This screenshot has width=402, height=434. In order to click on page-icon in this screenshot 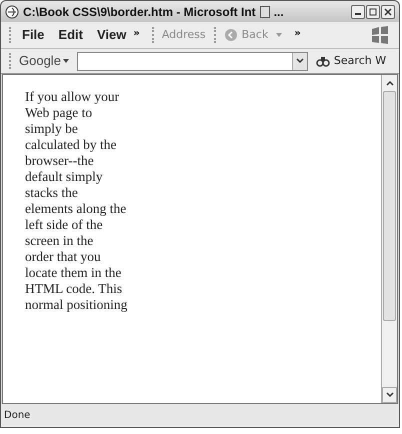, I will do `click(265, 12)`.